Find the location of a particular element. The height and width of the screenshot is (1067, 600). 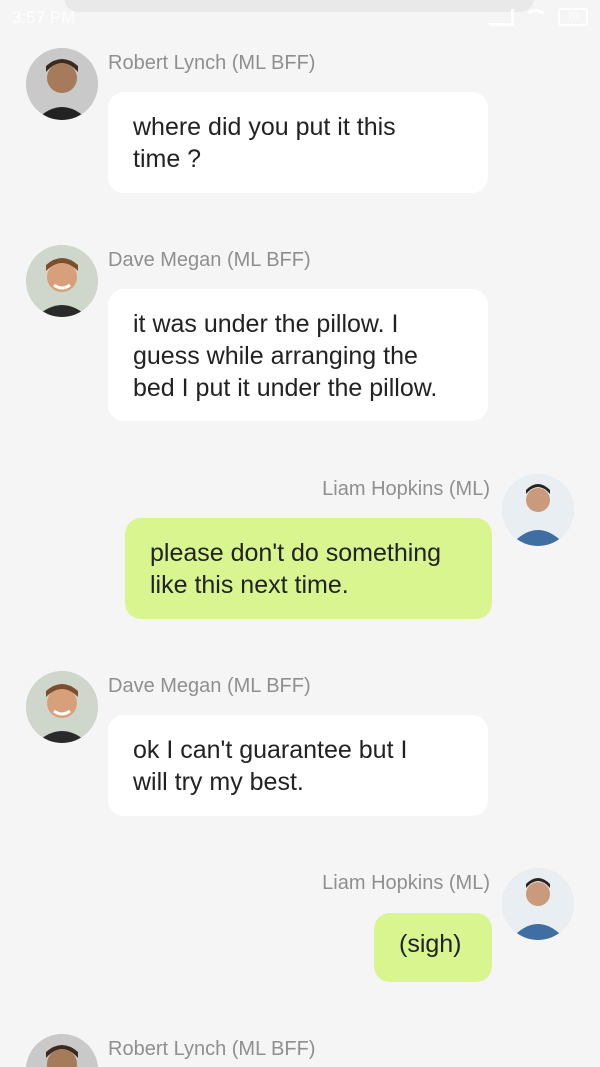

message-line: like this next time. is located at coordinates (249, 585).